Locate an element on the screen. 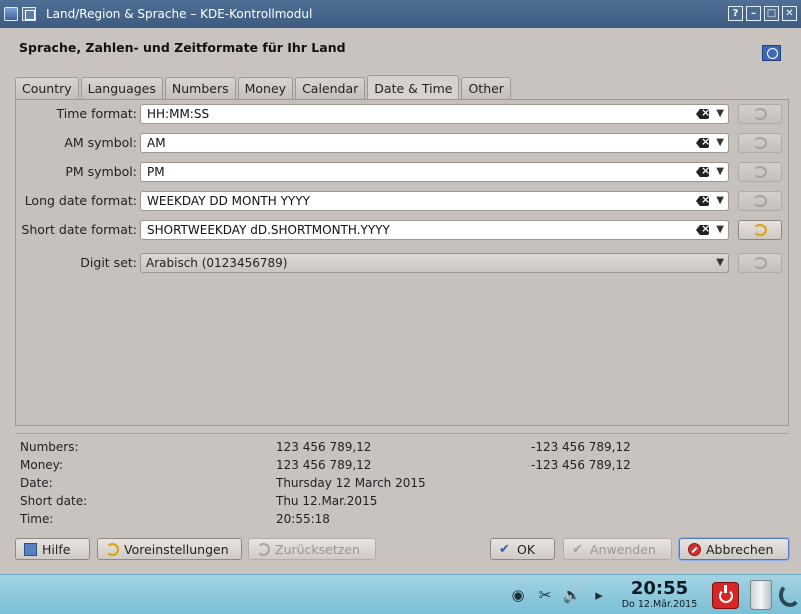 This screenshot has width=801, height=614. clock-time: 20:55 is located at coordinates (659, 588).